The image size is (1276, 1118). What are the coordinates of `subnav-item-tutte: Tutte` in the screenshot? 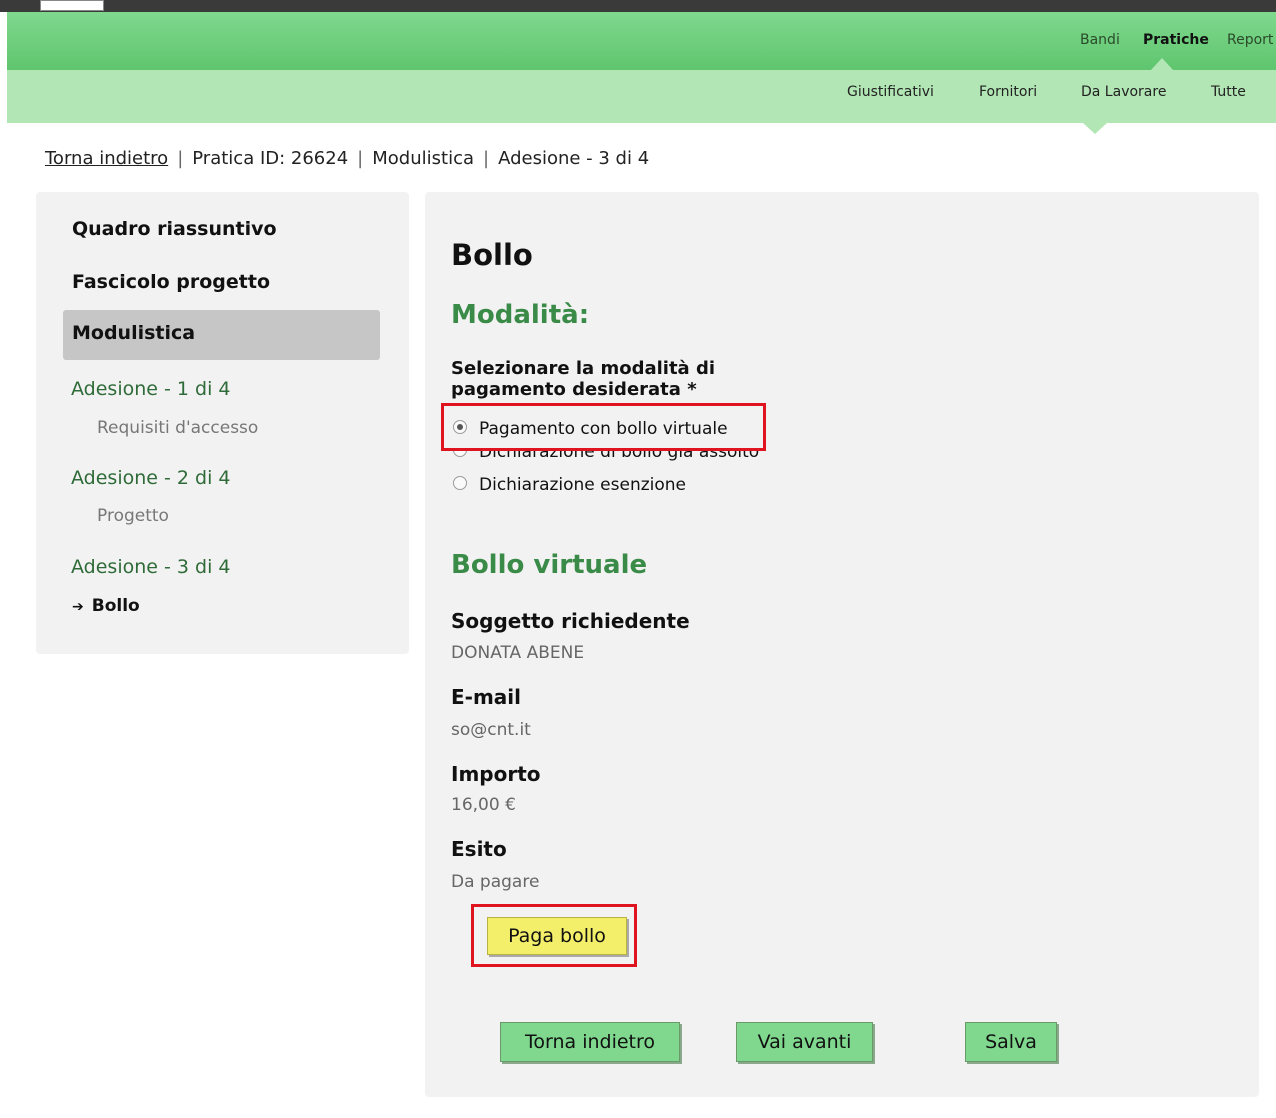 It's located at (1228, 92).